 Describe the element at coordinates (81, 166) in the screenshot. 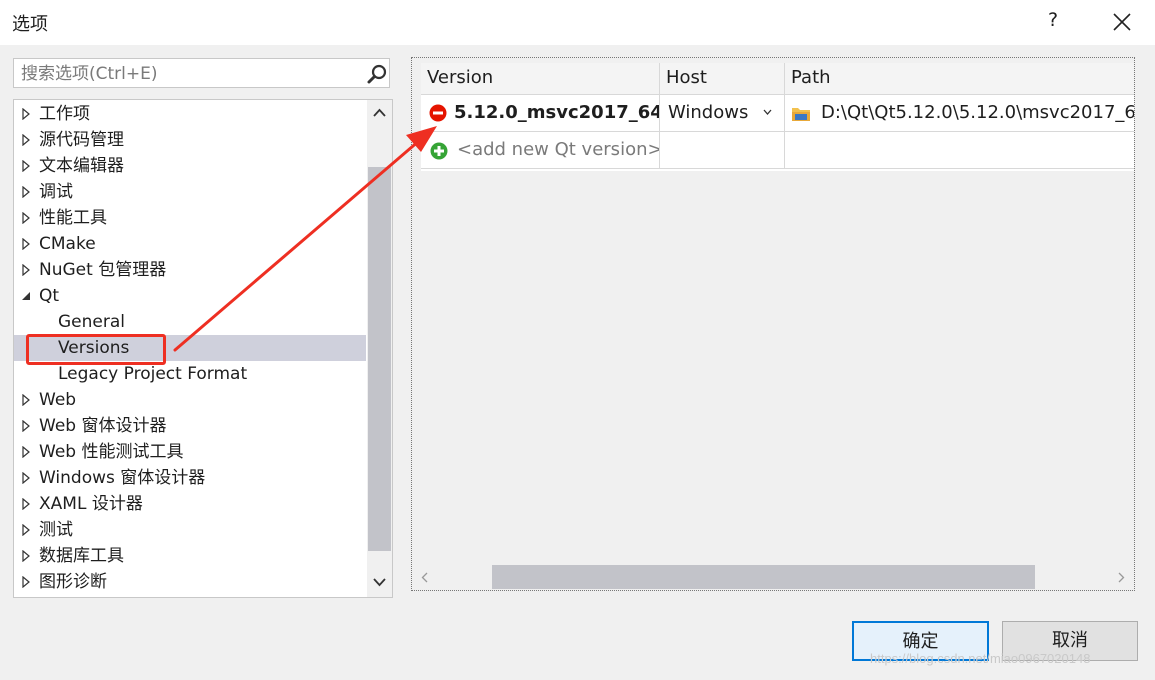

I see `tree-item-label: 文本编辑器` at that location.